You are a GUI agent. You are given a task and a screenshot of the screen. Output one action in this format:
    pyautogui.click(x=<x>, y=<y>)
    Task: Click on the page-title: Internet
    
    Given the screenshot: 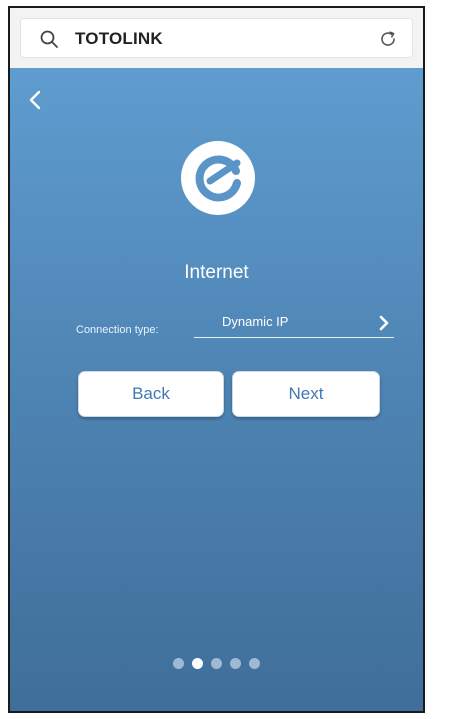 What is the action you would take?
    pyautogui.click(x=216, y=272)
    